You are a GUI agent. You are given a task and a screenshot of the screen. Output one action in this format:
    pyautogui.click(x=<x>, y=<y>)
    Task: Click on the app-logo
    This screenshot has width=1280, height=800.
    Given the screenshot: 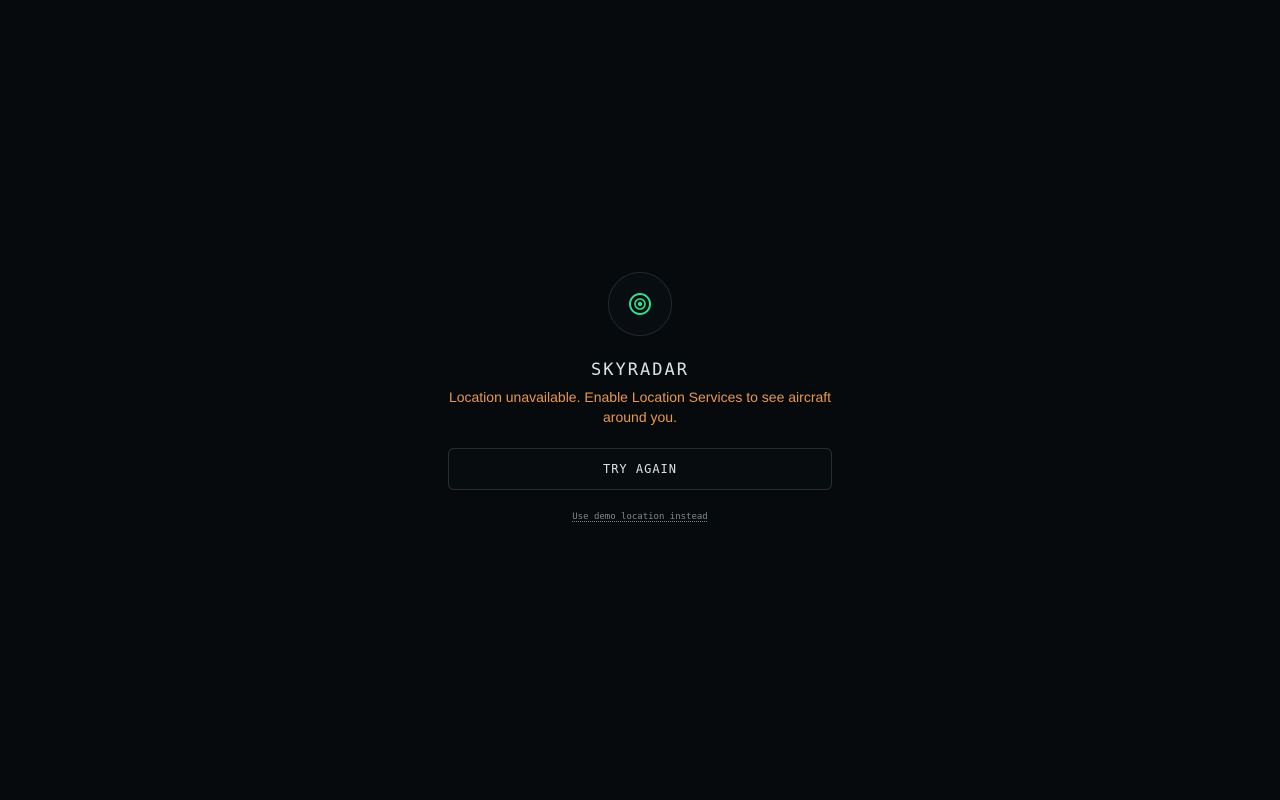 What is the action you would take?
    pyautogui.click(x=640, y=304)
    